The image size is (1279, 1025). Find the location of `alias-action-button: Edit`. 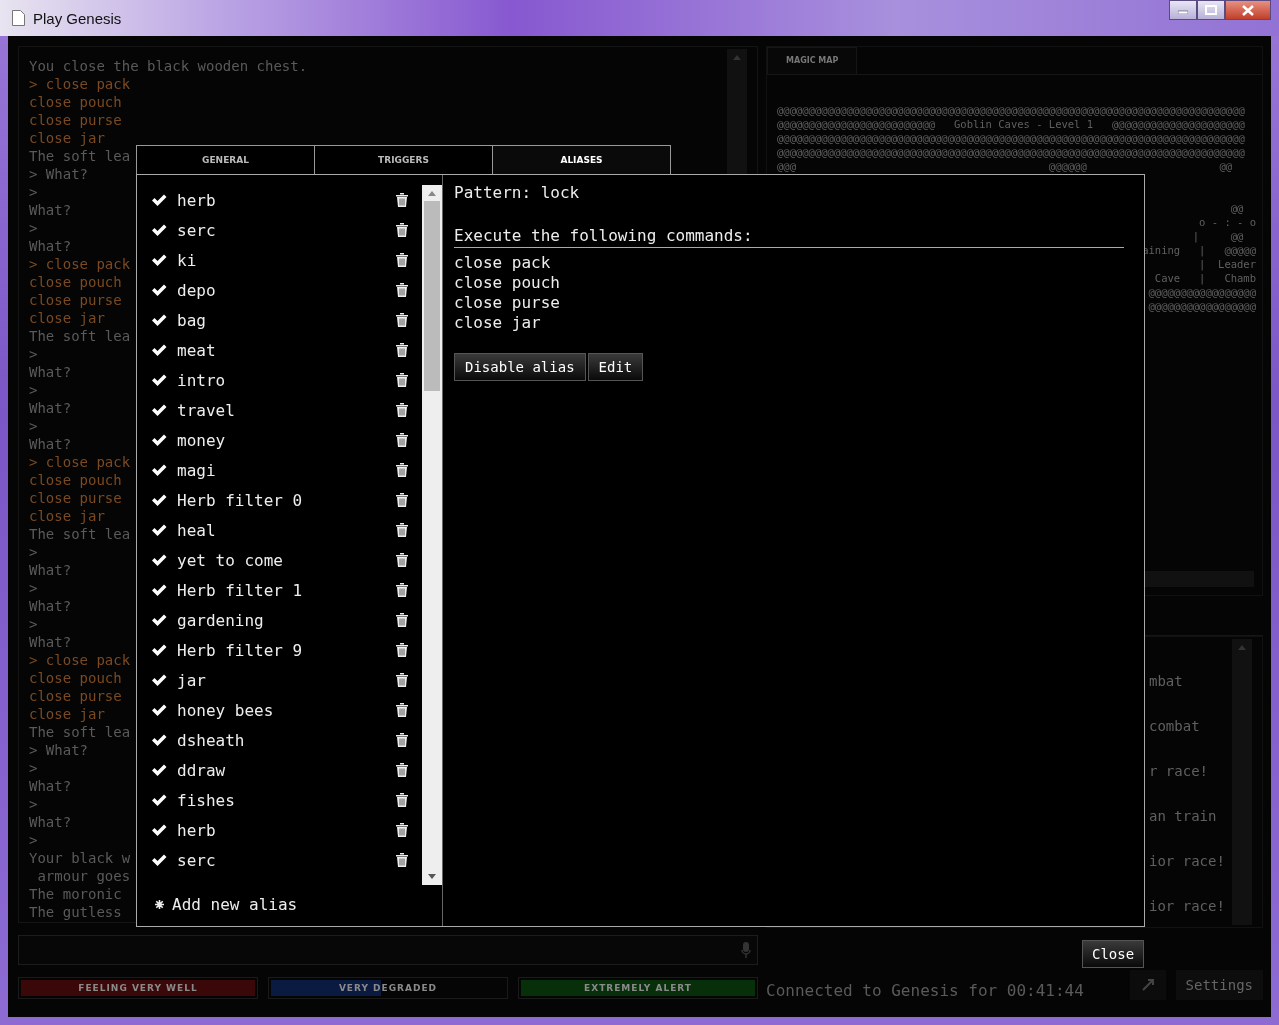

alias-action-button: Edit is located at coordinates (615, 367).